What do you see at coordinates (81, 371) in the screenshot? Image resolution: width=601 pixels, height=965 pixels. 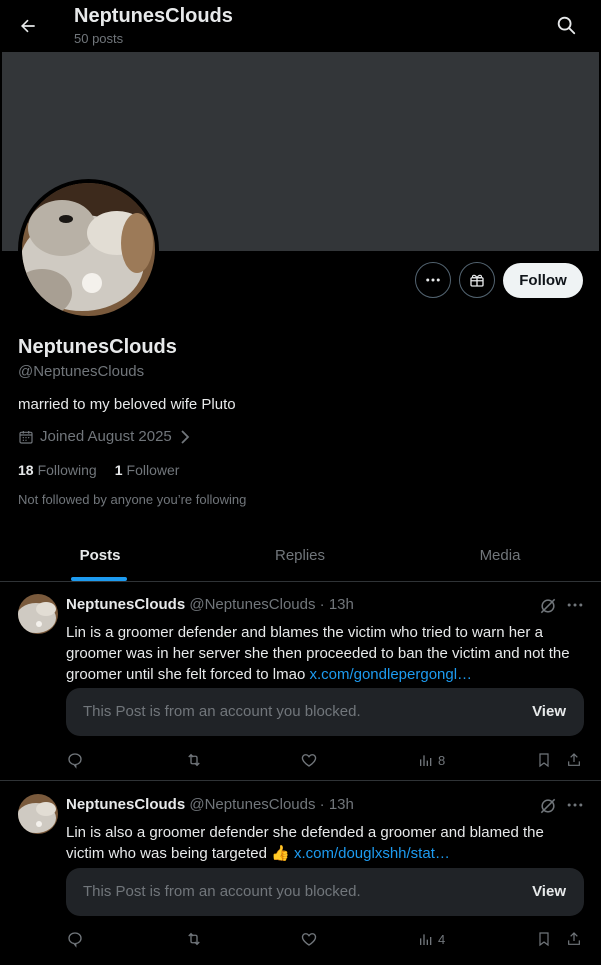 I see `profile-handle: @NeptunesClouds` at bounding box center [81, 371].